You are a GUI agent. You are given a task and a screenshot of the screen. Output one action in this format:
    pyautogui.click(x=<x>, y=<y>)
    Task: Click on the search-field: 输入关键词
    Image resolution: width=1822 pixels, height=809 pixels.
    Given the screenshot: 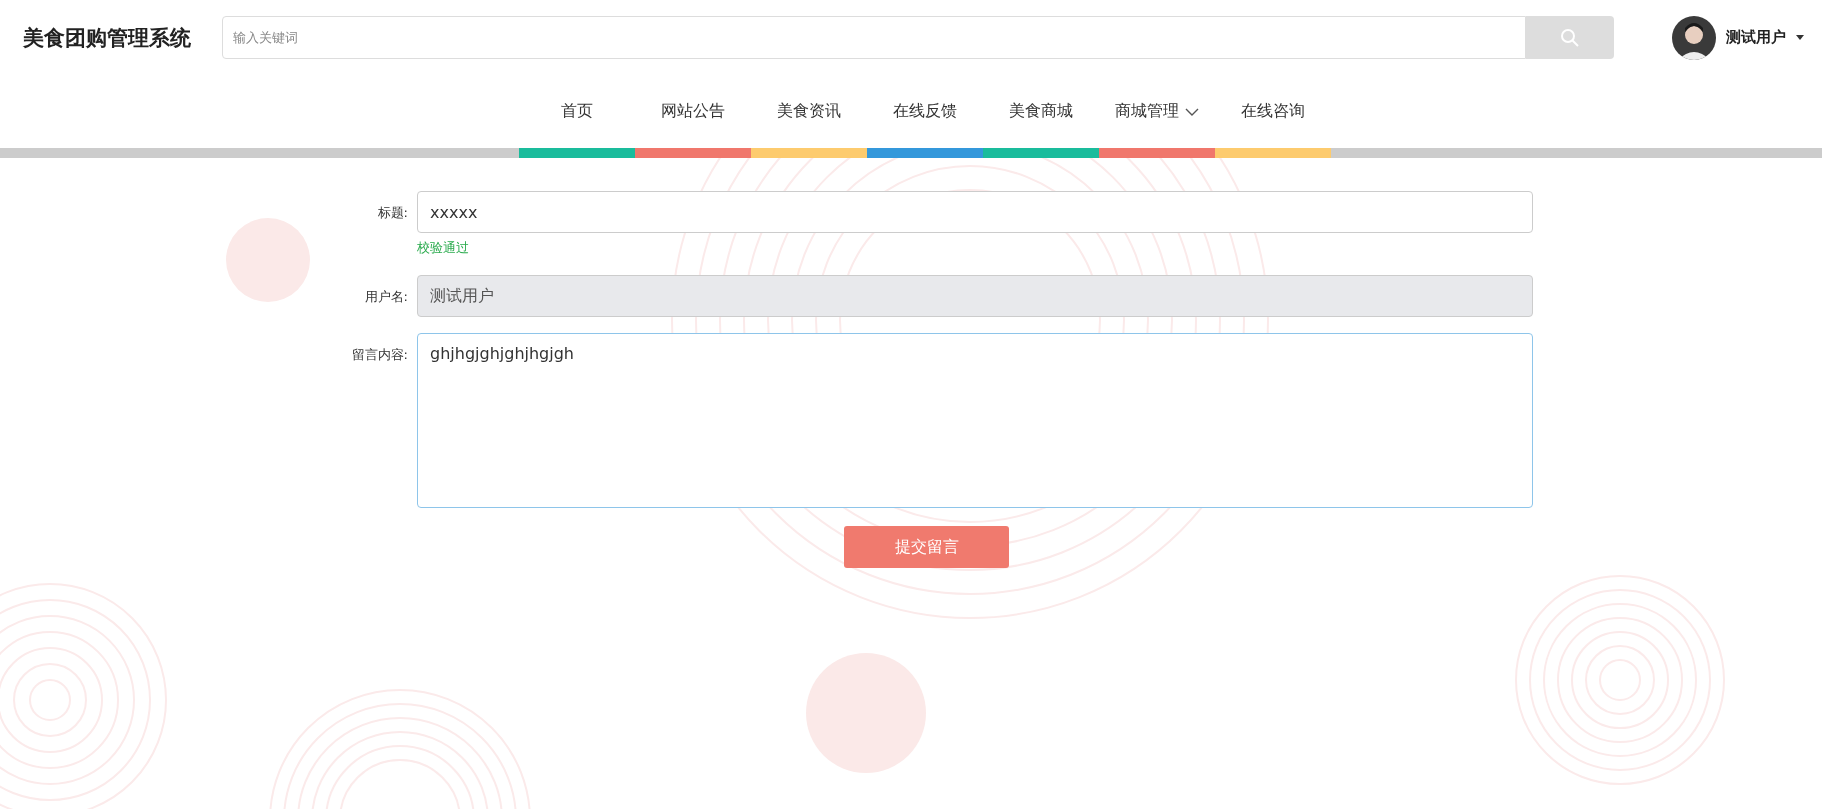 What is the action you would take?
    pyautogui.click(x=874, y=37)
    